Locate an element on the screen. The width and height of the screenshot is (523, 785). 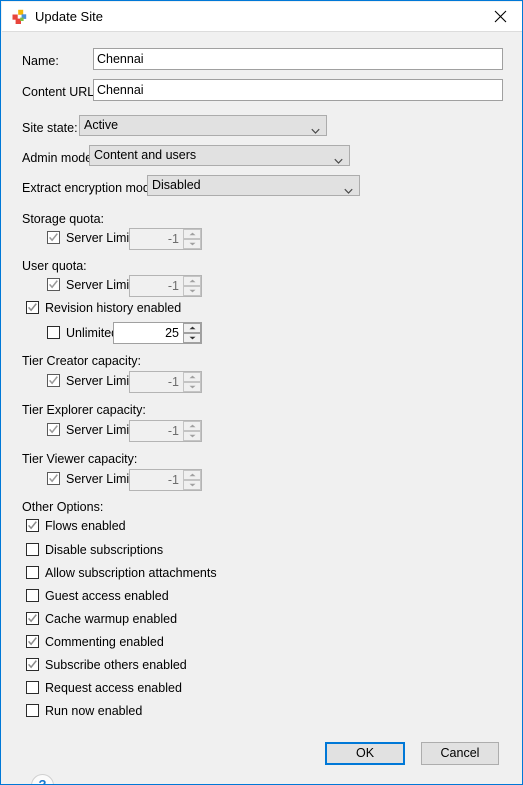
title-bar: Update Site is located at coordinates (262, 17).